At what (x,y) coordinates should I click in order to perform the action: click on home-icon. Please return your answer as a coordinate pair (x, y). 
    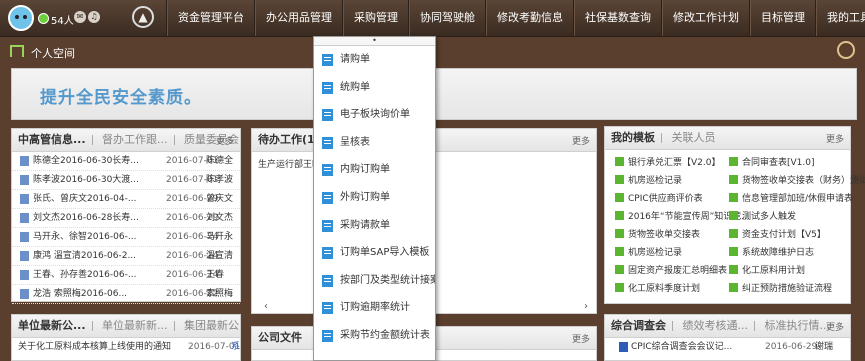
    Looking at the image, I should click on (17, 51).